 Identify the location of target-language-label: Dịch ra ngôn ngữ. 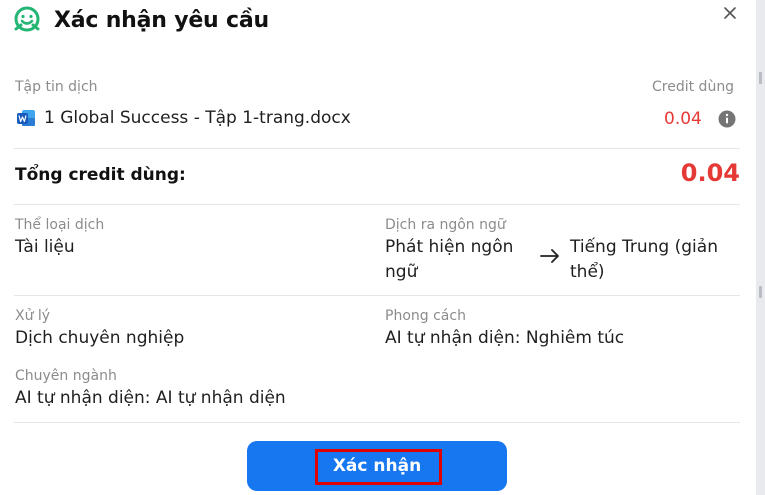
(445, 225).